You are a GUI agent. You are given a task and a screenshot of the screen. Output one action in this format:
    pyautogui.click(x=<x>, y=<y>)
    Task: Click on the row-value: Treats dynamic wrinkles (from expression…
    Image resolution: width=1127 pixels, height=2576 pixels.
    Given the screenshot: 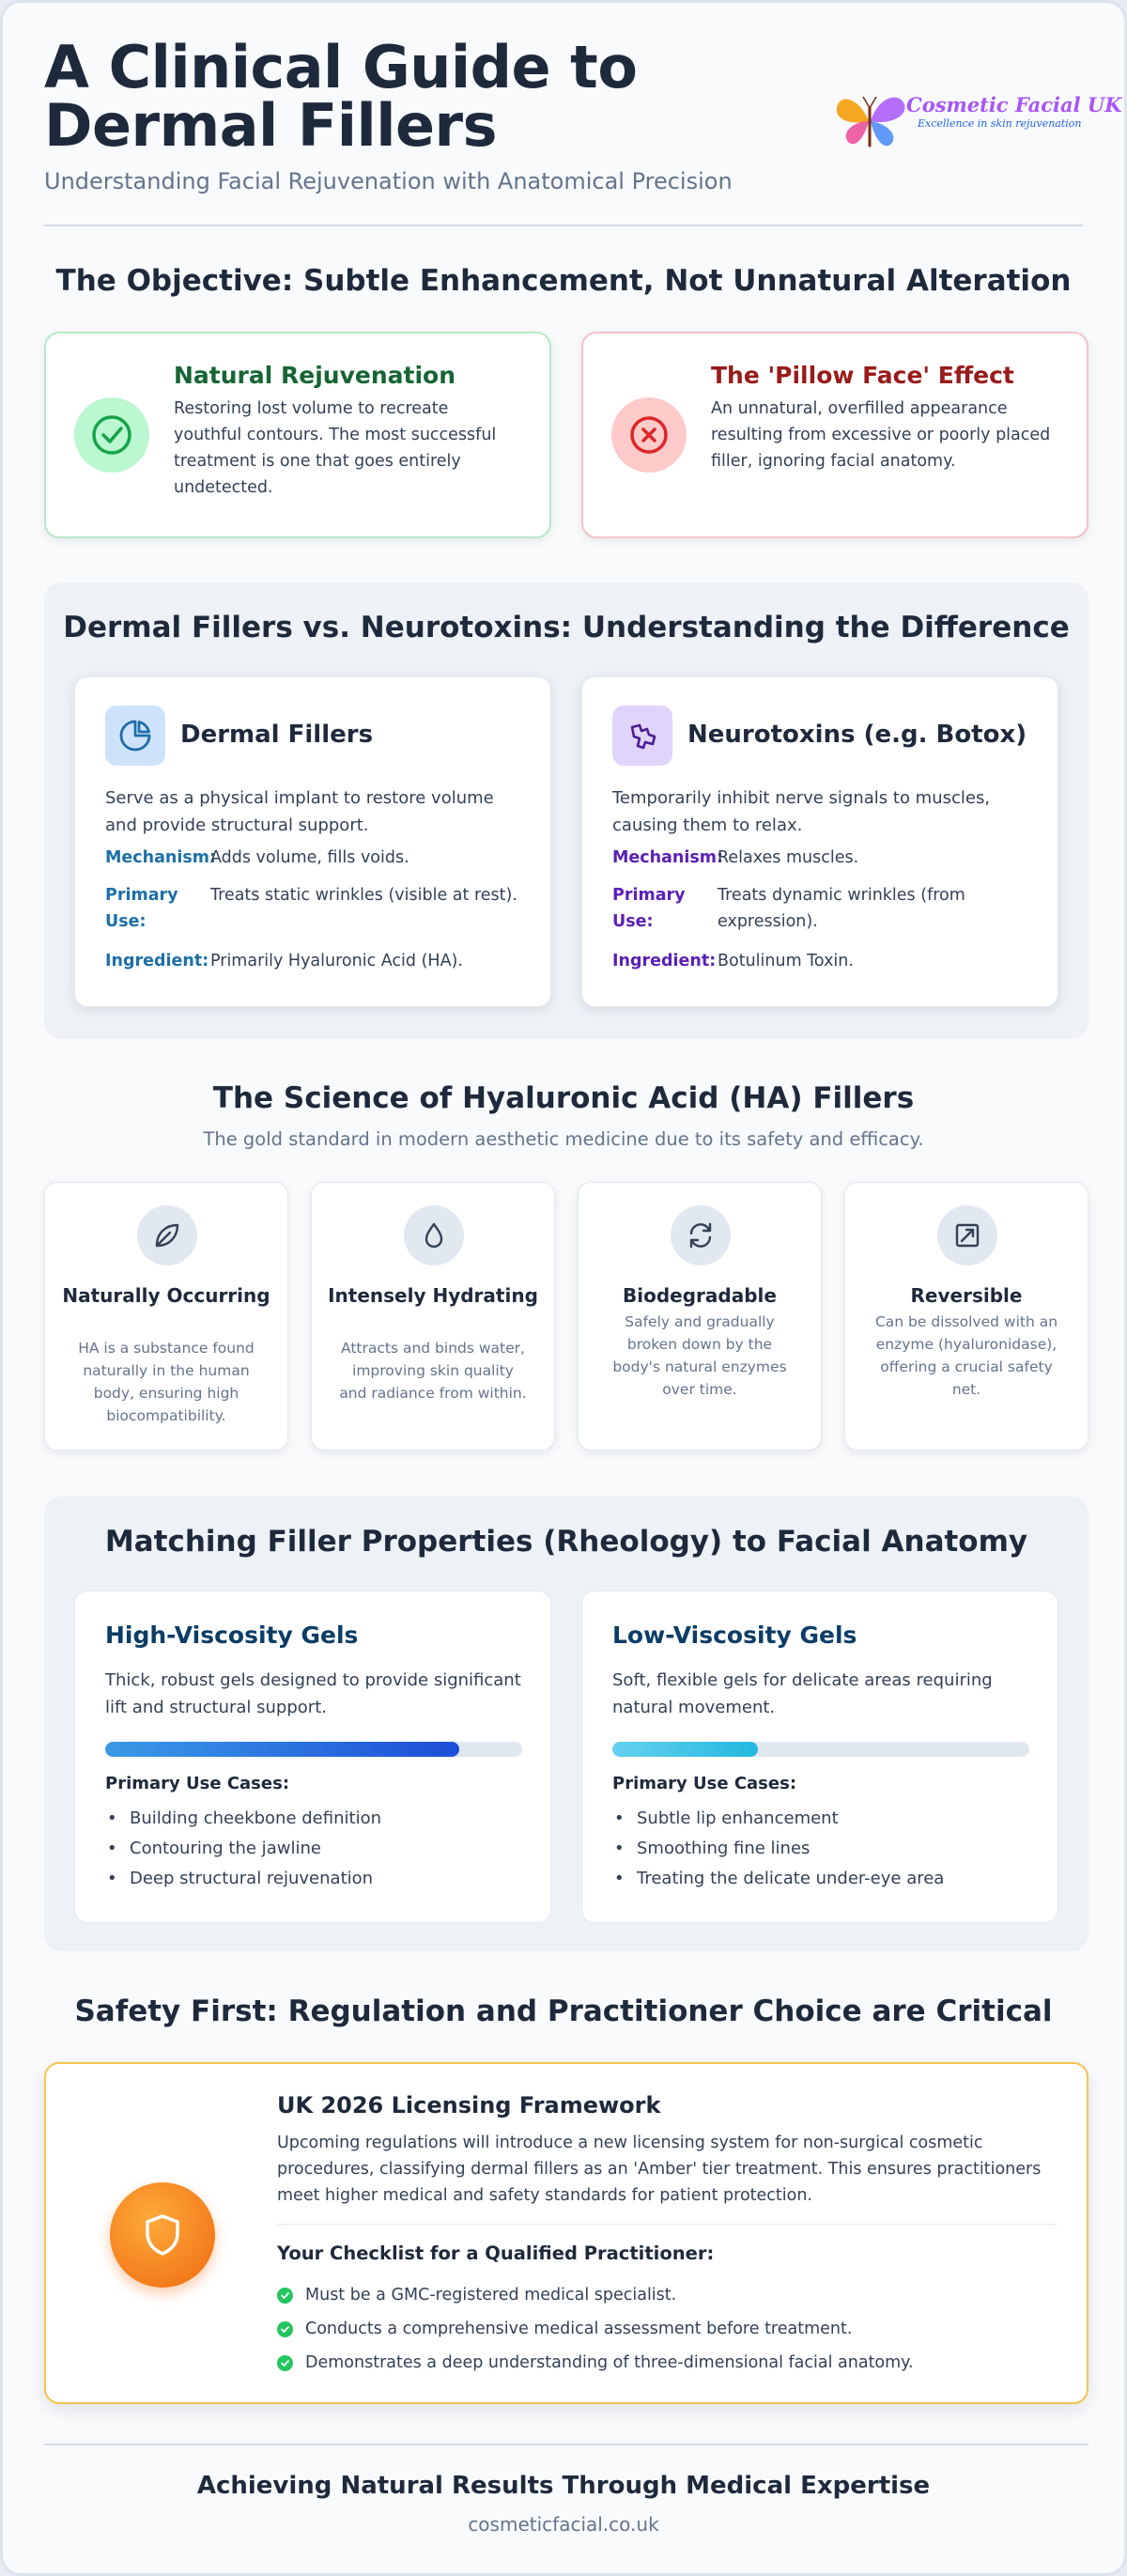 What is the action you would take?
    pyautogui.click(x=841, y=908)
    